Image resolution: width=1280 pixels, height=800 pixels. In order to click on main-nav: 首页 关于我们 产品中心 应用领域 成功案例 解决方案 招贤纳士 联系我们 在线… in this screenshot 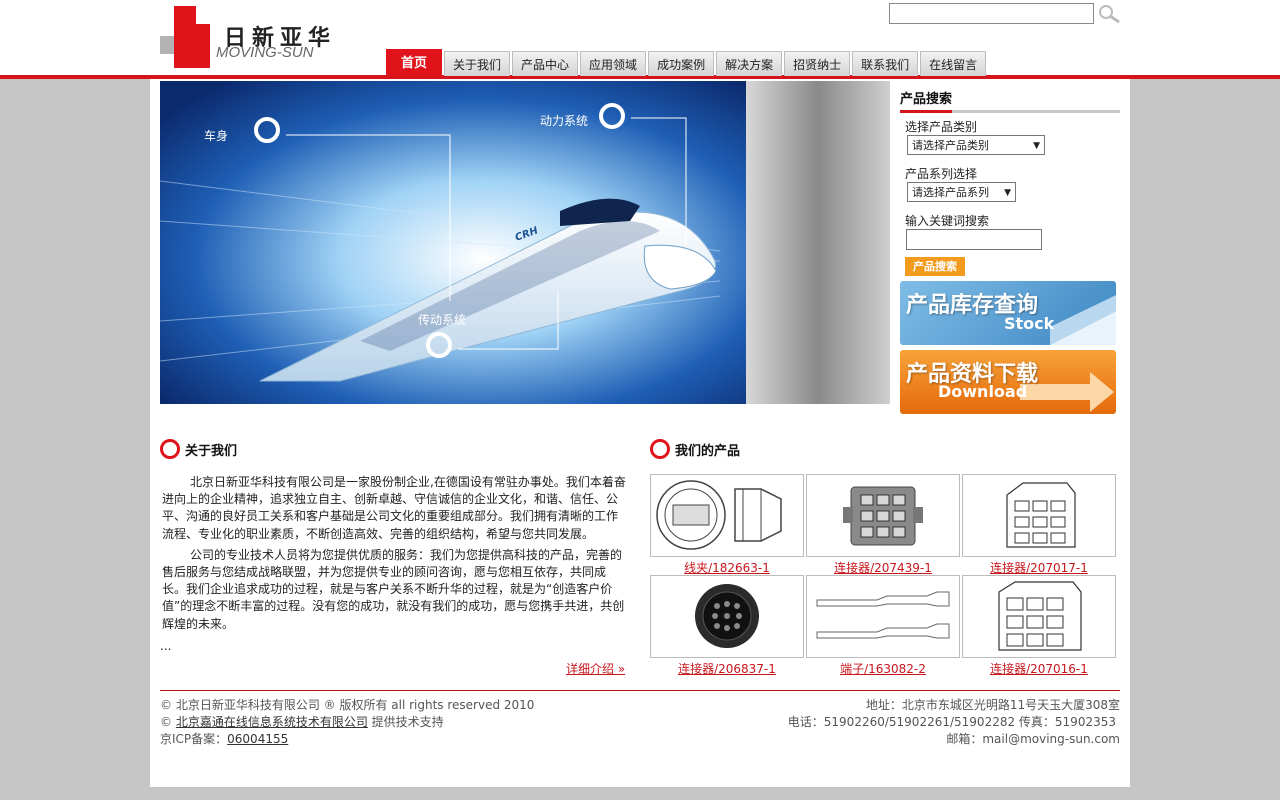, I will do `click(686, 62)`.